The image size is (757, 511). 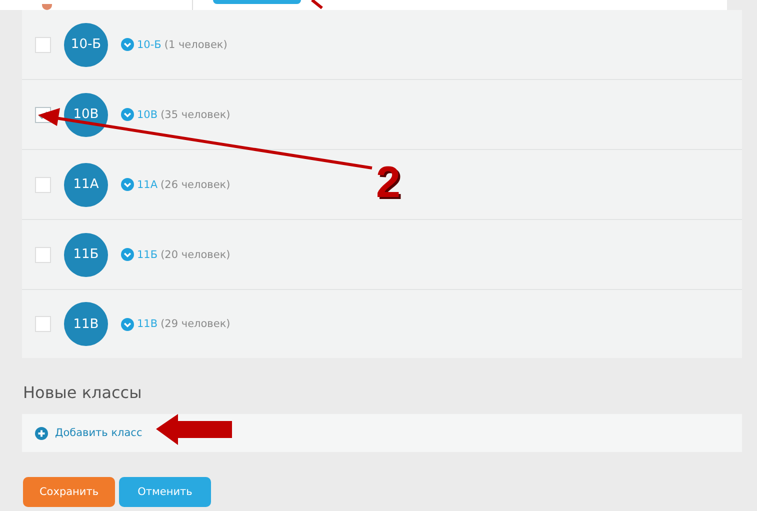 I want to click on checkmark-icon, so click(x=43, y=114).